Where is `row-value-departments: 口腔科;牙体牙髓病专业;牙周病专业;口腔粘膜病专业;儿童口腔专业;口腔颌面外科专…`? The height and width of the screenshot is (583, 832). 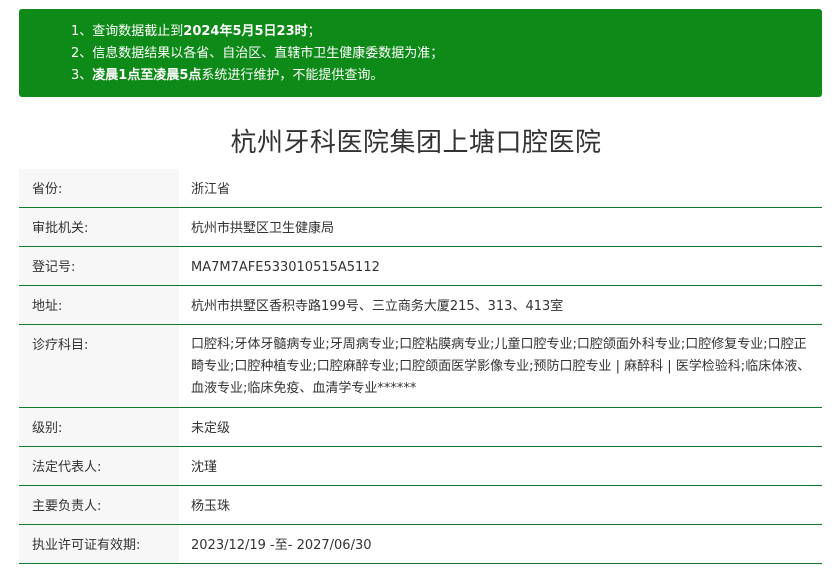 row-value-departments: 口腔科;牙体牙髓病专业;牙周病专业;口腔粘膜病专业;儿童口腔专业;口腔颌面外科专… is located at coordinates (501, 366).